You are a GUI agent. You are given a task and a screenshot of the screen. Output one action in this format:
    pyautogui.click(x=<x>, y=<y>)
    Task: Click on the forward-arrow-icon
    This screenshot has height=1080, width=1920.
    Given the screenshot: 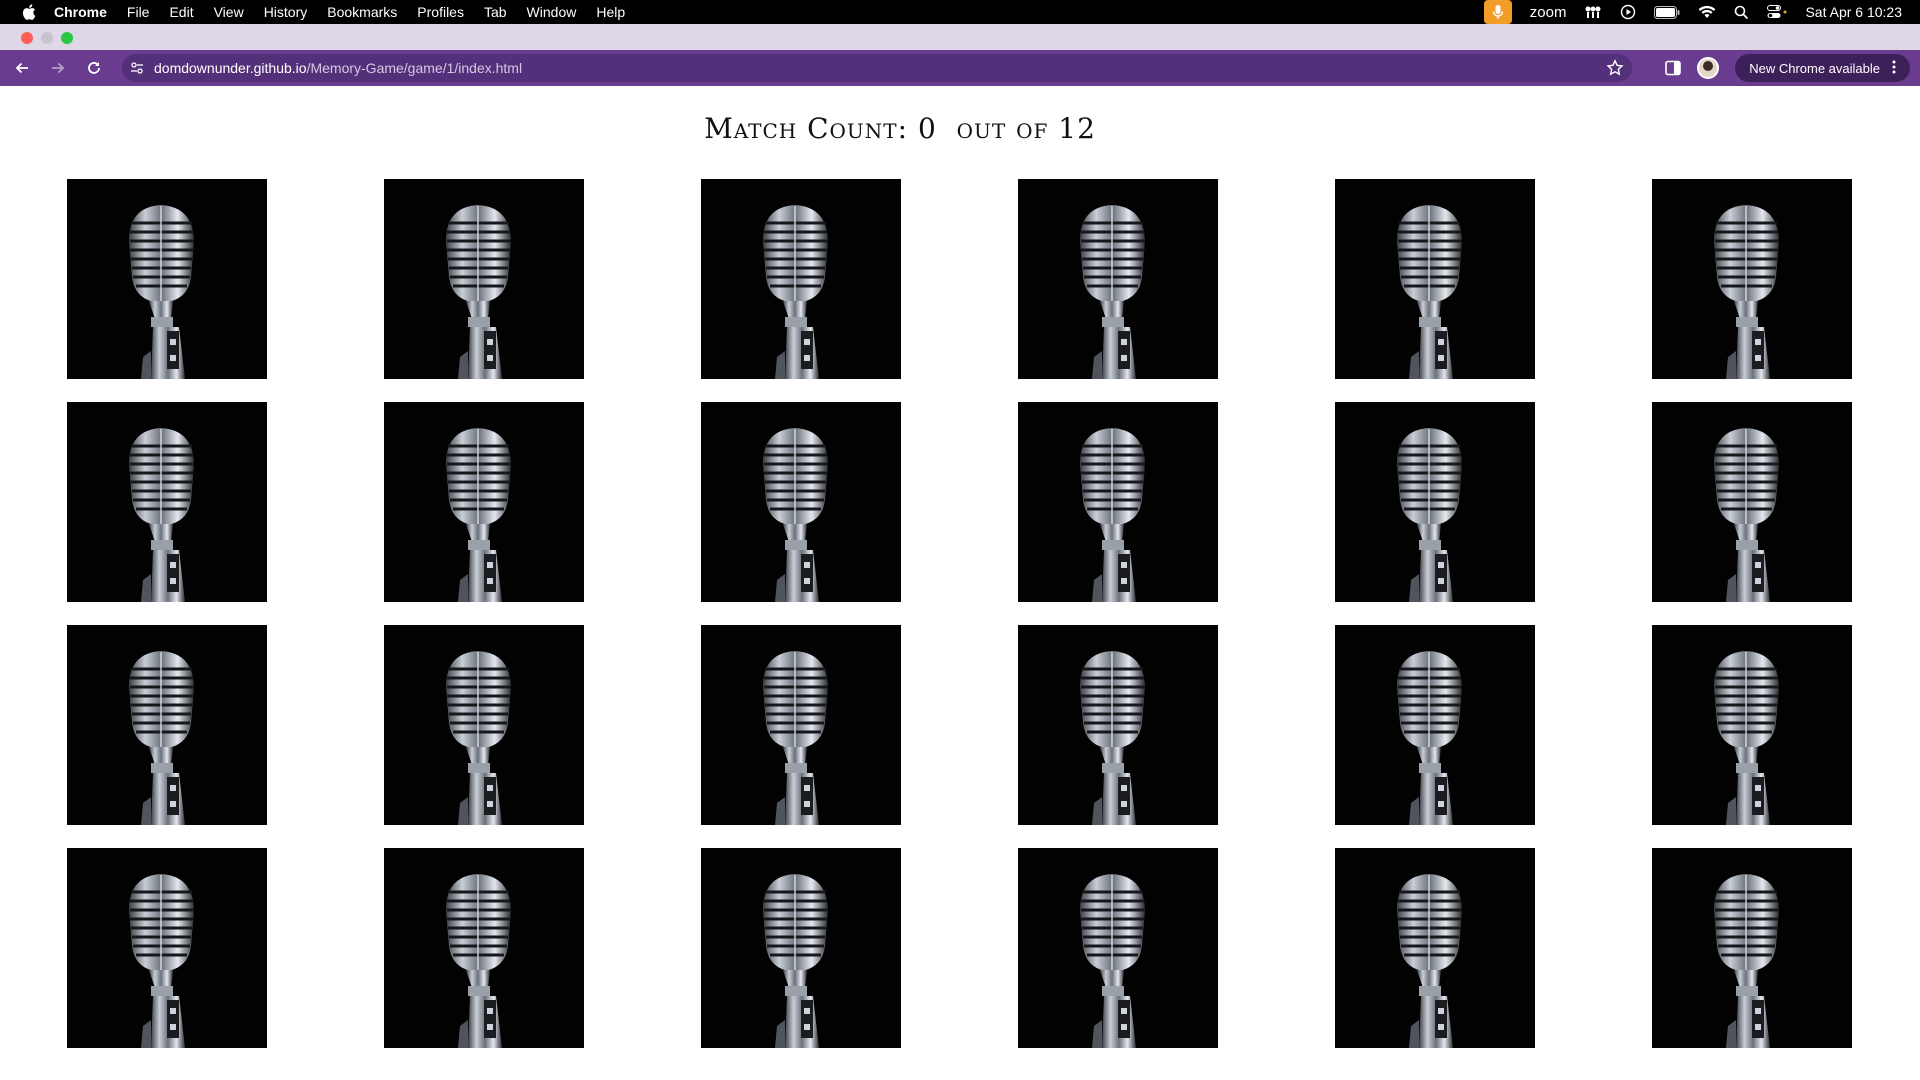 What is the action you would take?
    pyautogui.click(x=58, y=68)
    